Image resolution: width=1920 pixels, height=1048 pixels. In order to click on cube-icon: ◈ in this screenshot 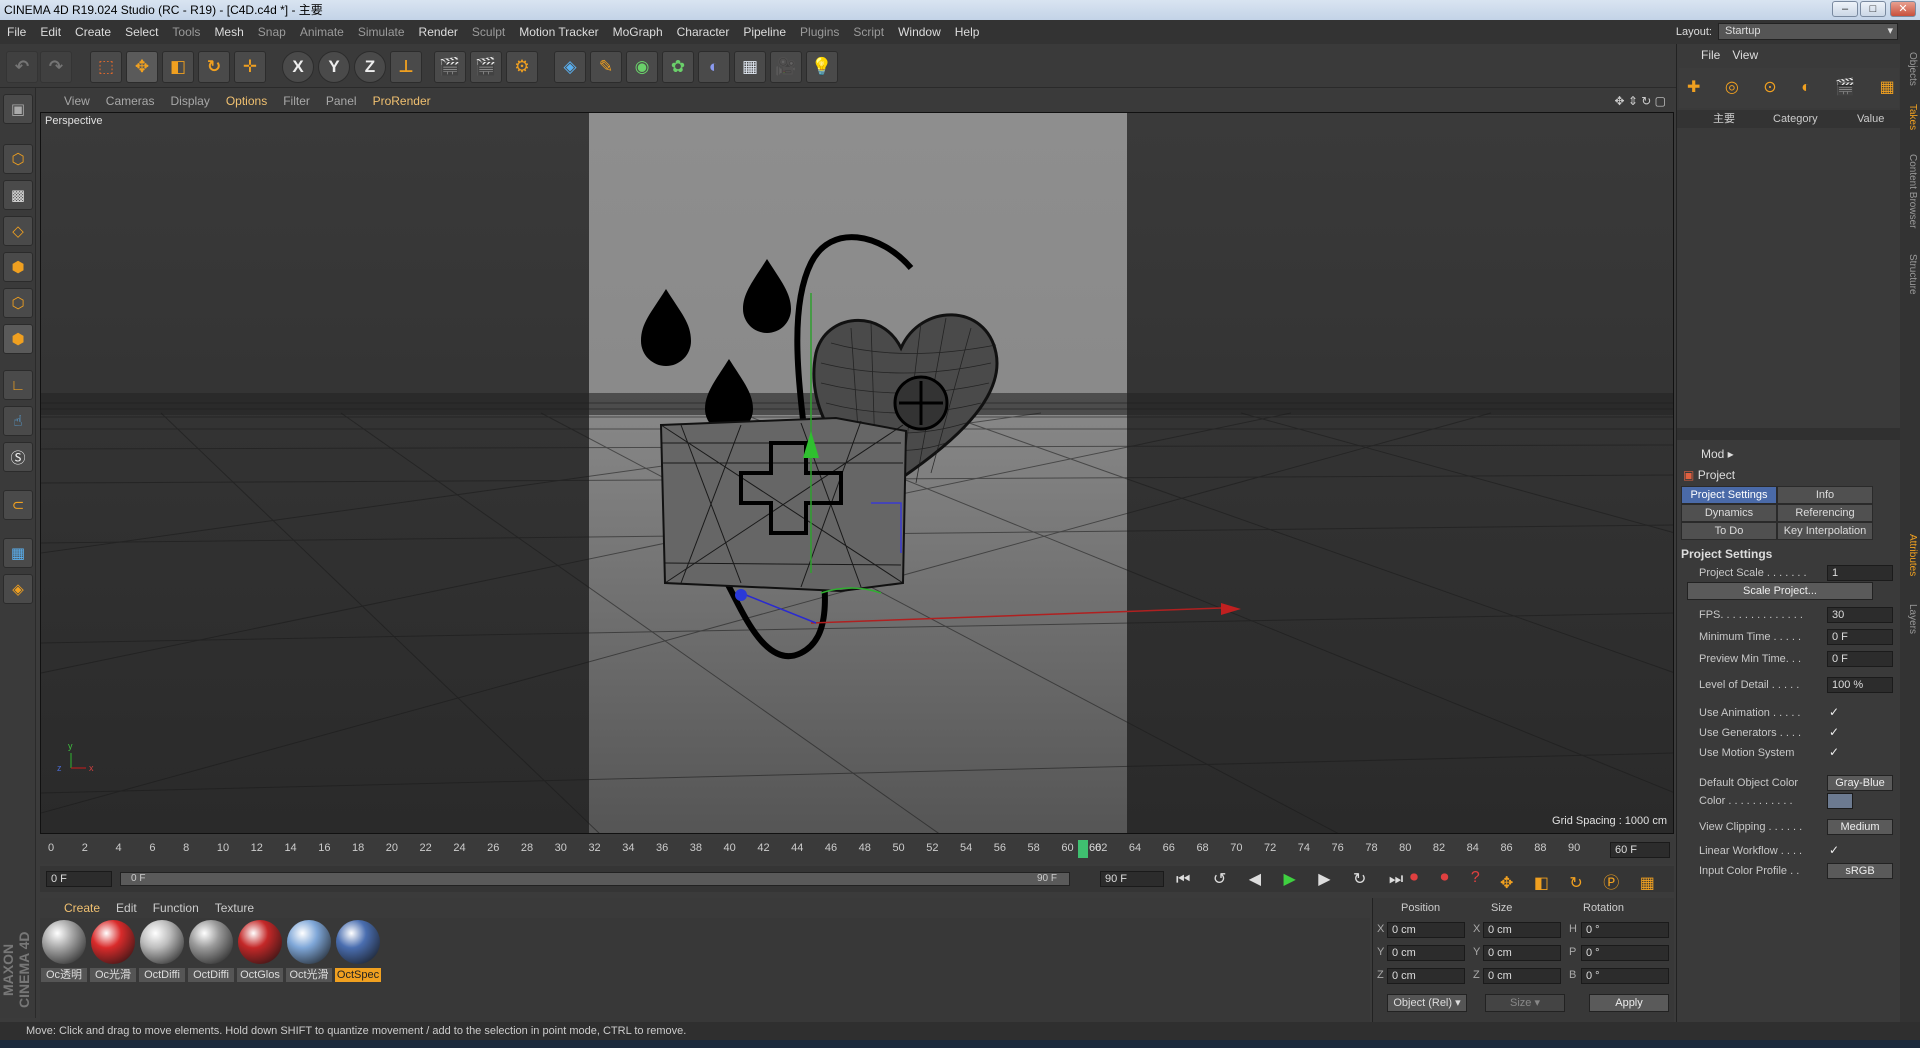, I will do `click(570, 67)`.